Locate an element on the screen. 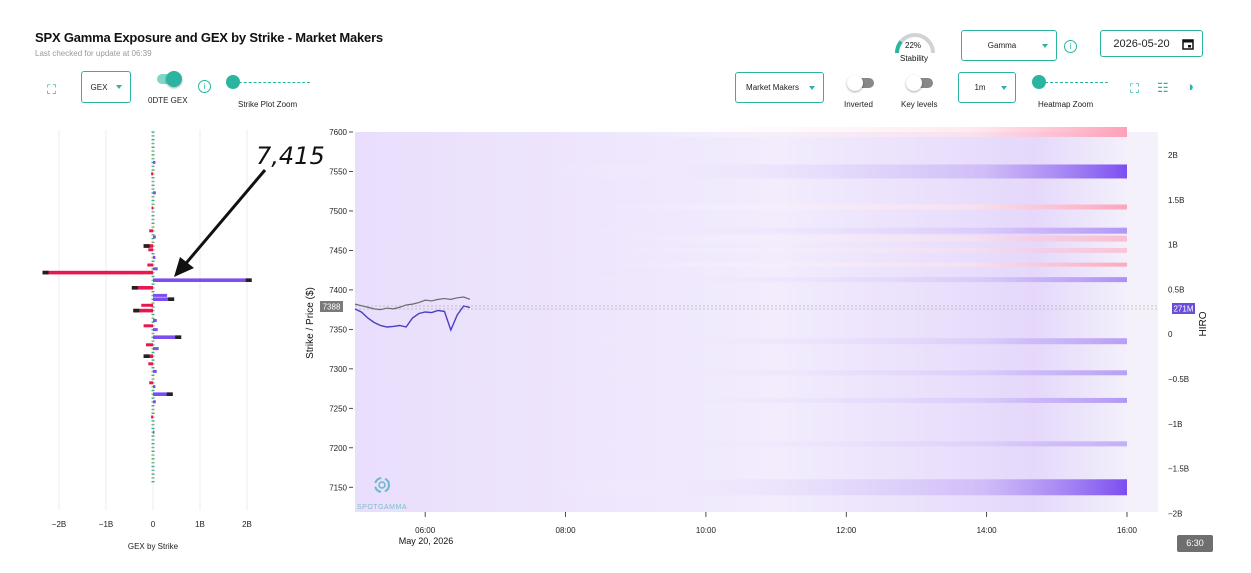 The width and height of the screenshot is (1251, 573). heatmap-zoom-slider-track is located at coordinates (1074, 82).